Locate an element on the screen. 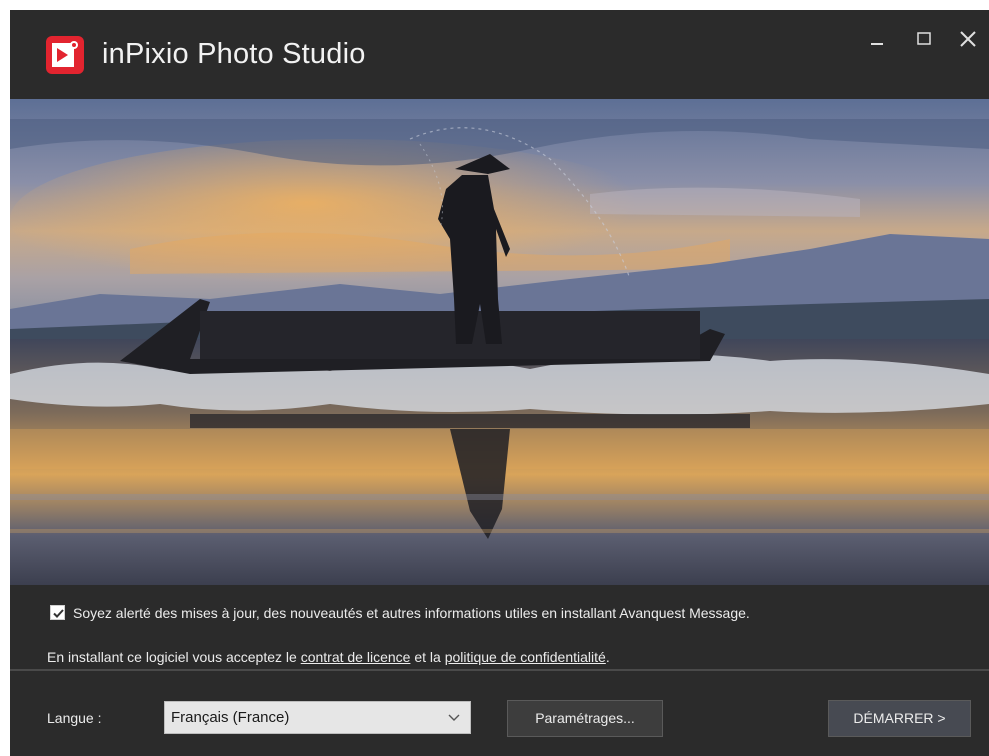  close-button is located at coordinates (968, 39).